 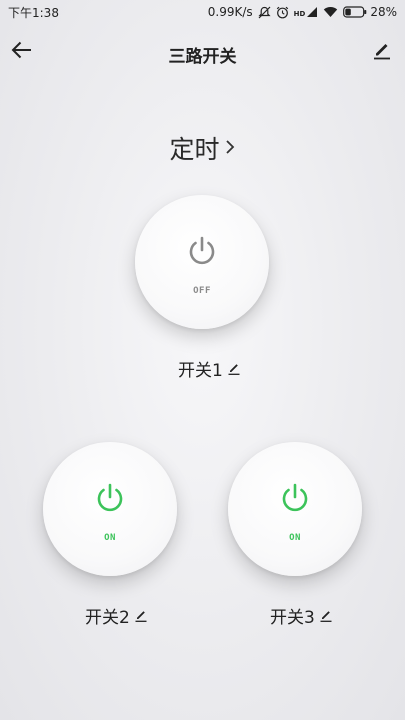 What do you see at coordinates (202, 57) in the screenshot?
I see `page-title: 三路开关` at bounding box center [202, 57].